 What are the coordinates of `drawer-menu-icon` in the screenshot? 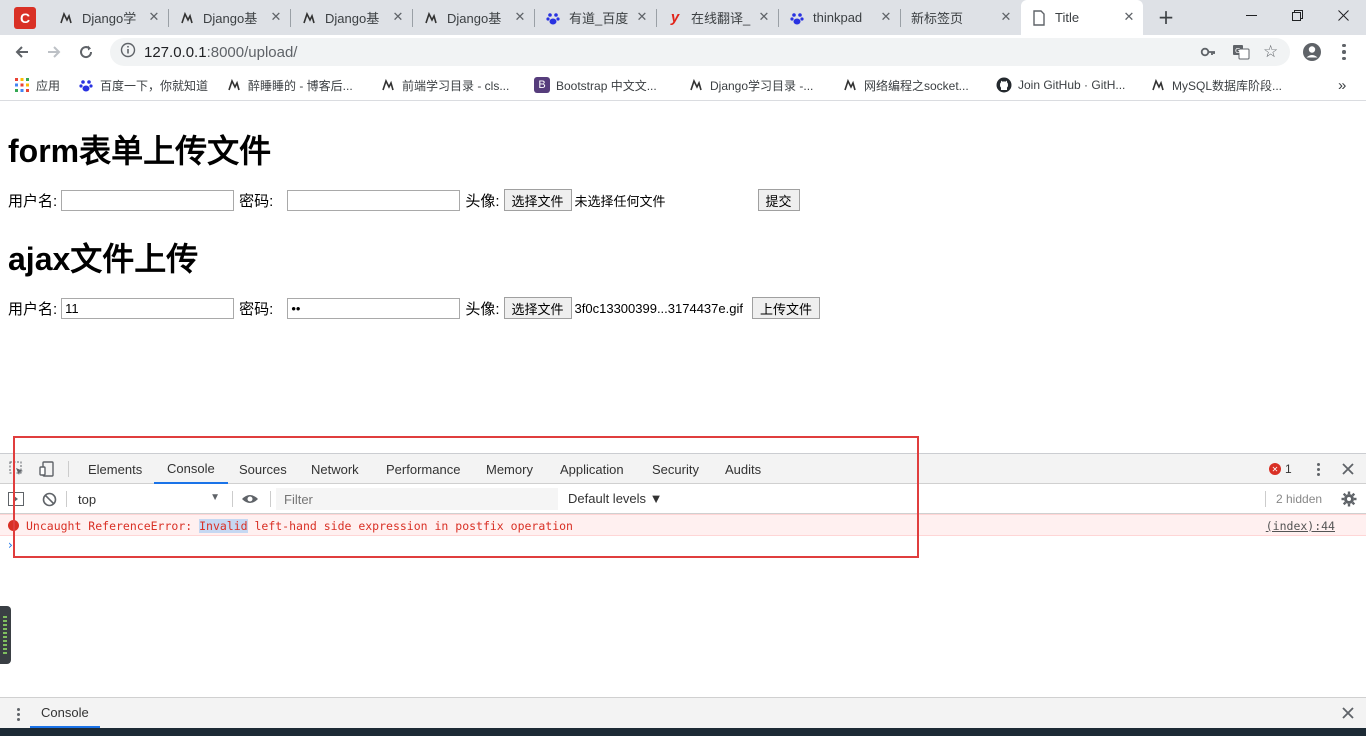 It's located at (18, 714).